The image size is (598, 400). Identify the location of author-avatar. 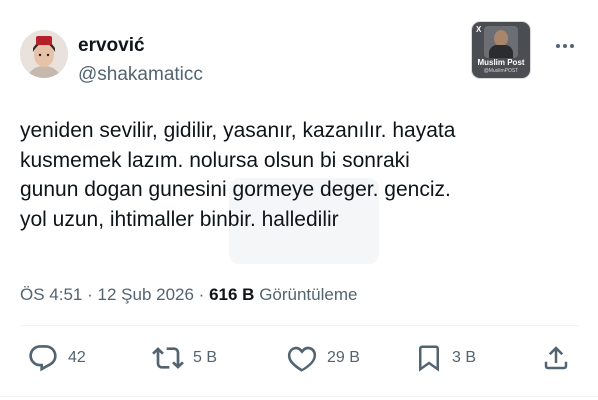
(44, 54).